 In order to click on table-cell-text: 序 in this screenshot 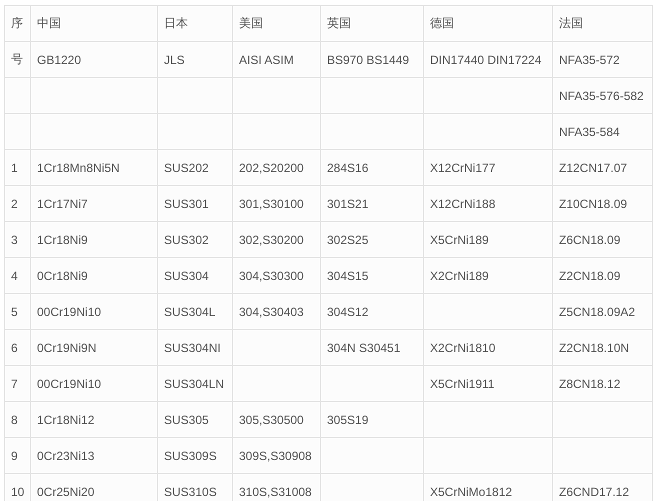, I will do `click(17, 23)`.